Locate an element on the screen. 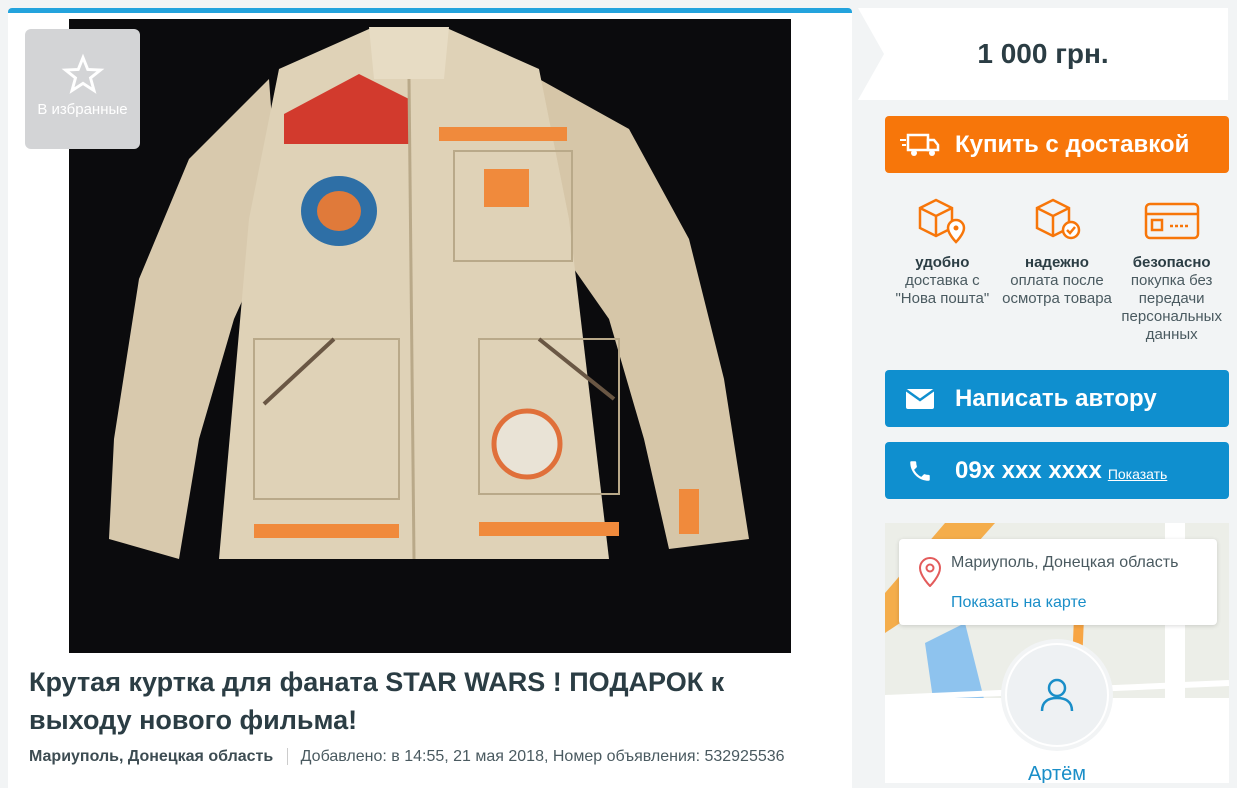 This screenshot has width=1237, height=788. avatar is located at coordinates (1057, 695).